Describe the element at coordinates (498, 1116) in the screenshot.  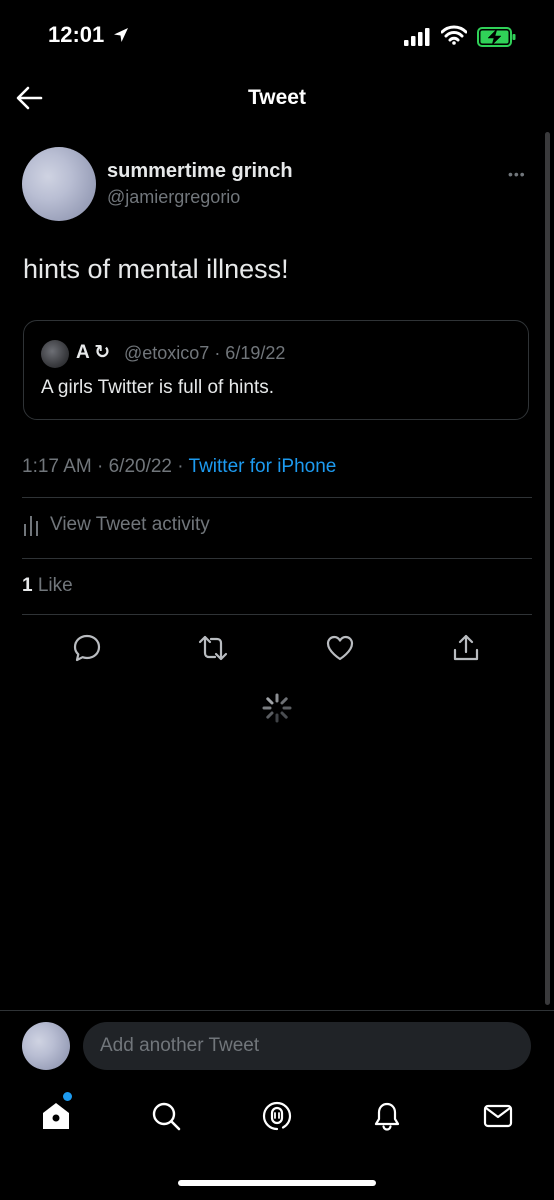
I see `messages-icon` at that location.